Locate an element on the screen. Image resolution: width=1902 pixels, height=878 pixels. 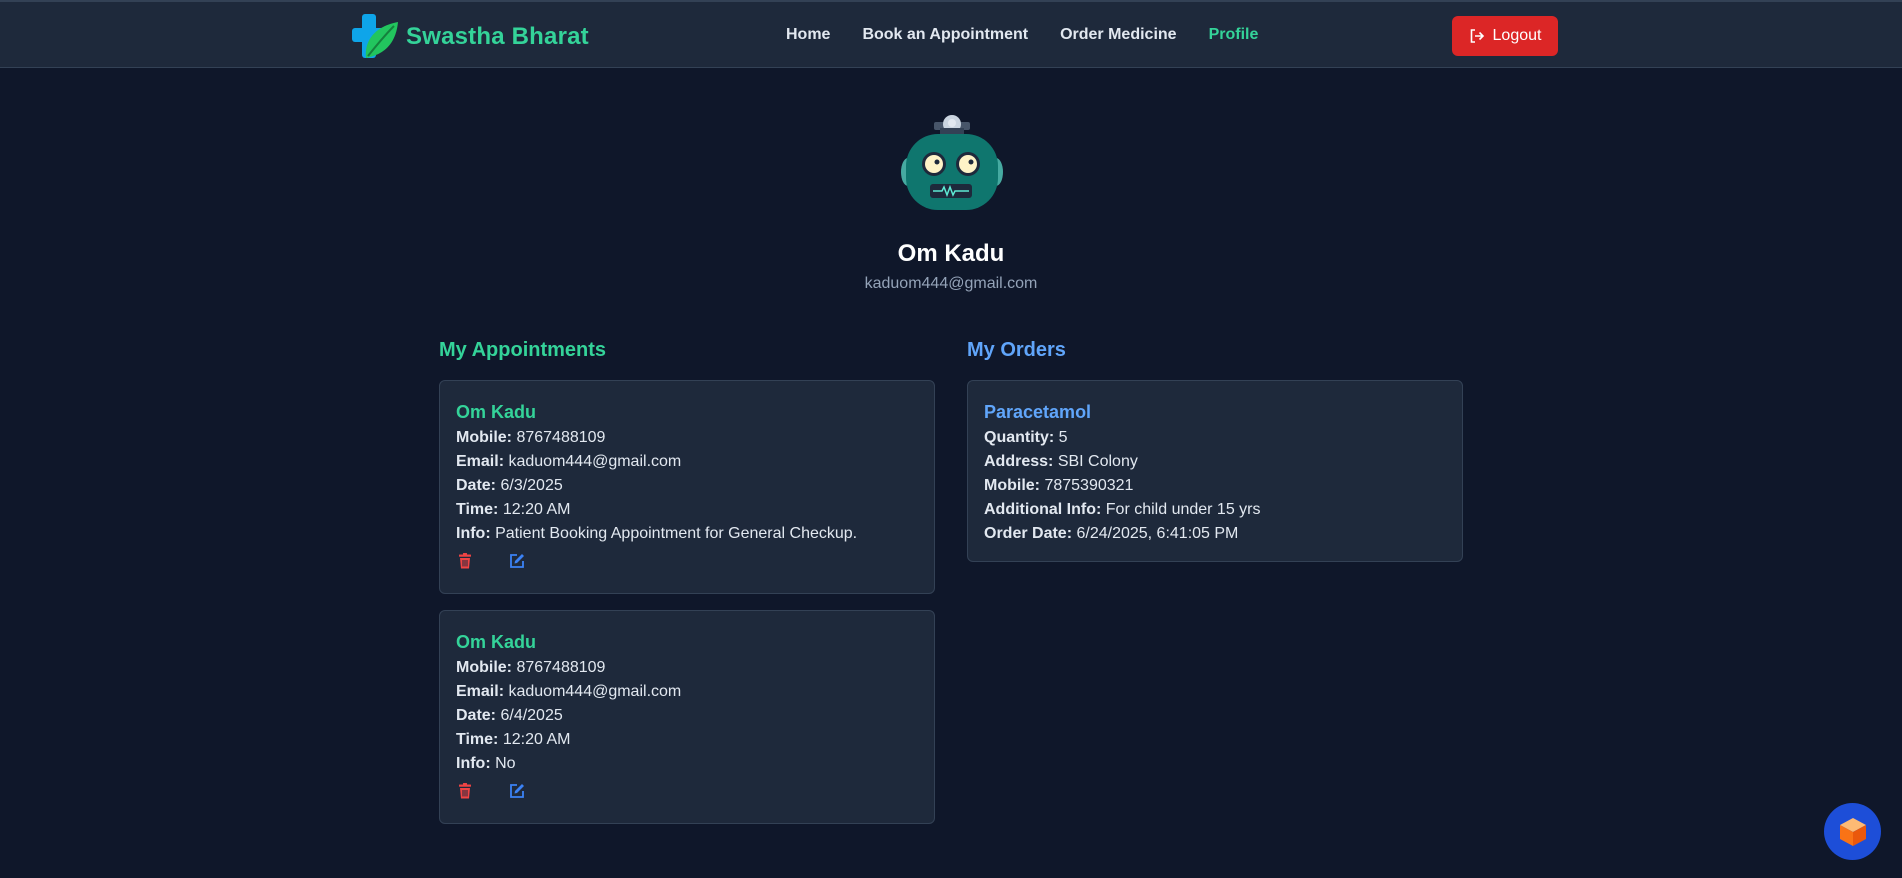
appointments-heading: My Appointments is located at coordinates (523, 350).